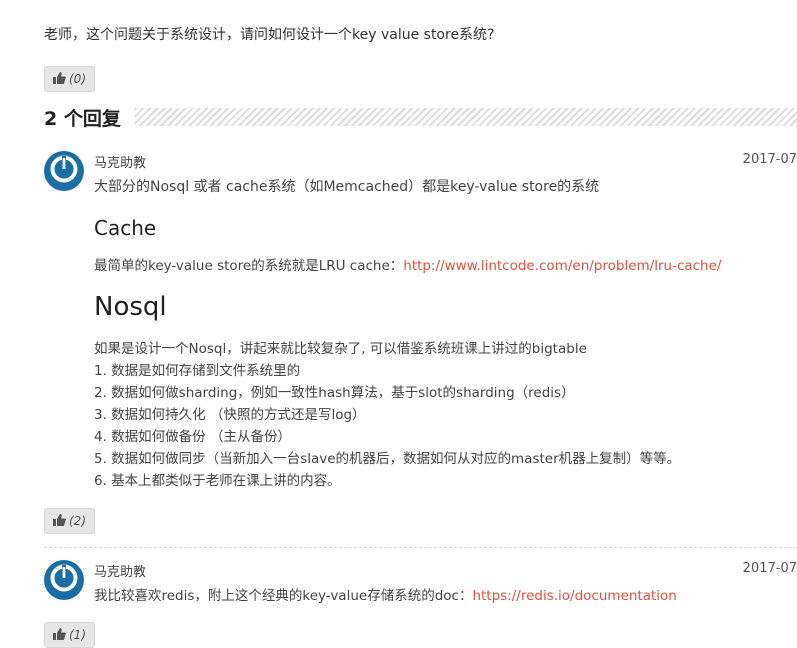 The image size is (797, 648). Describe the element at coordinates (283, 596) in the screenshot. I see `reply-text-content: 我比较喜欢redis，附上这个经典的key-value存储系统的doc：` at that location.